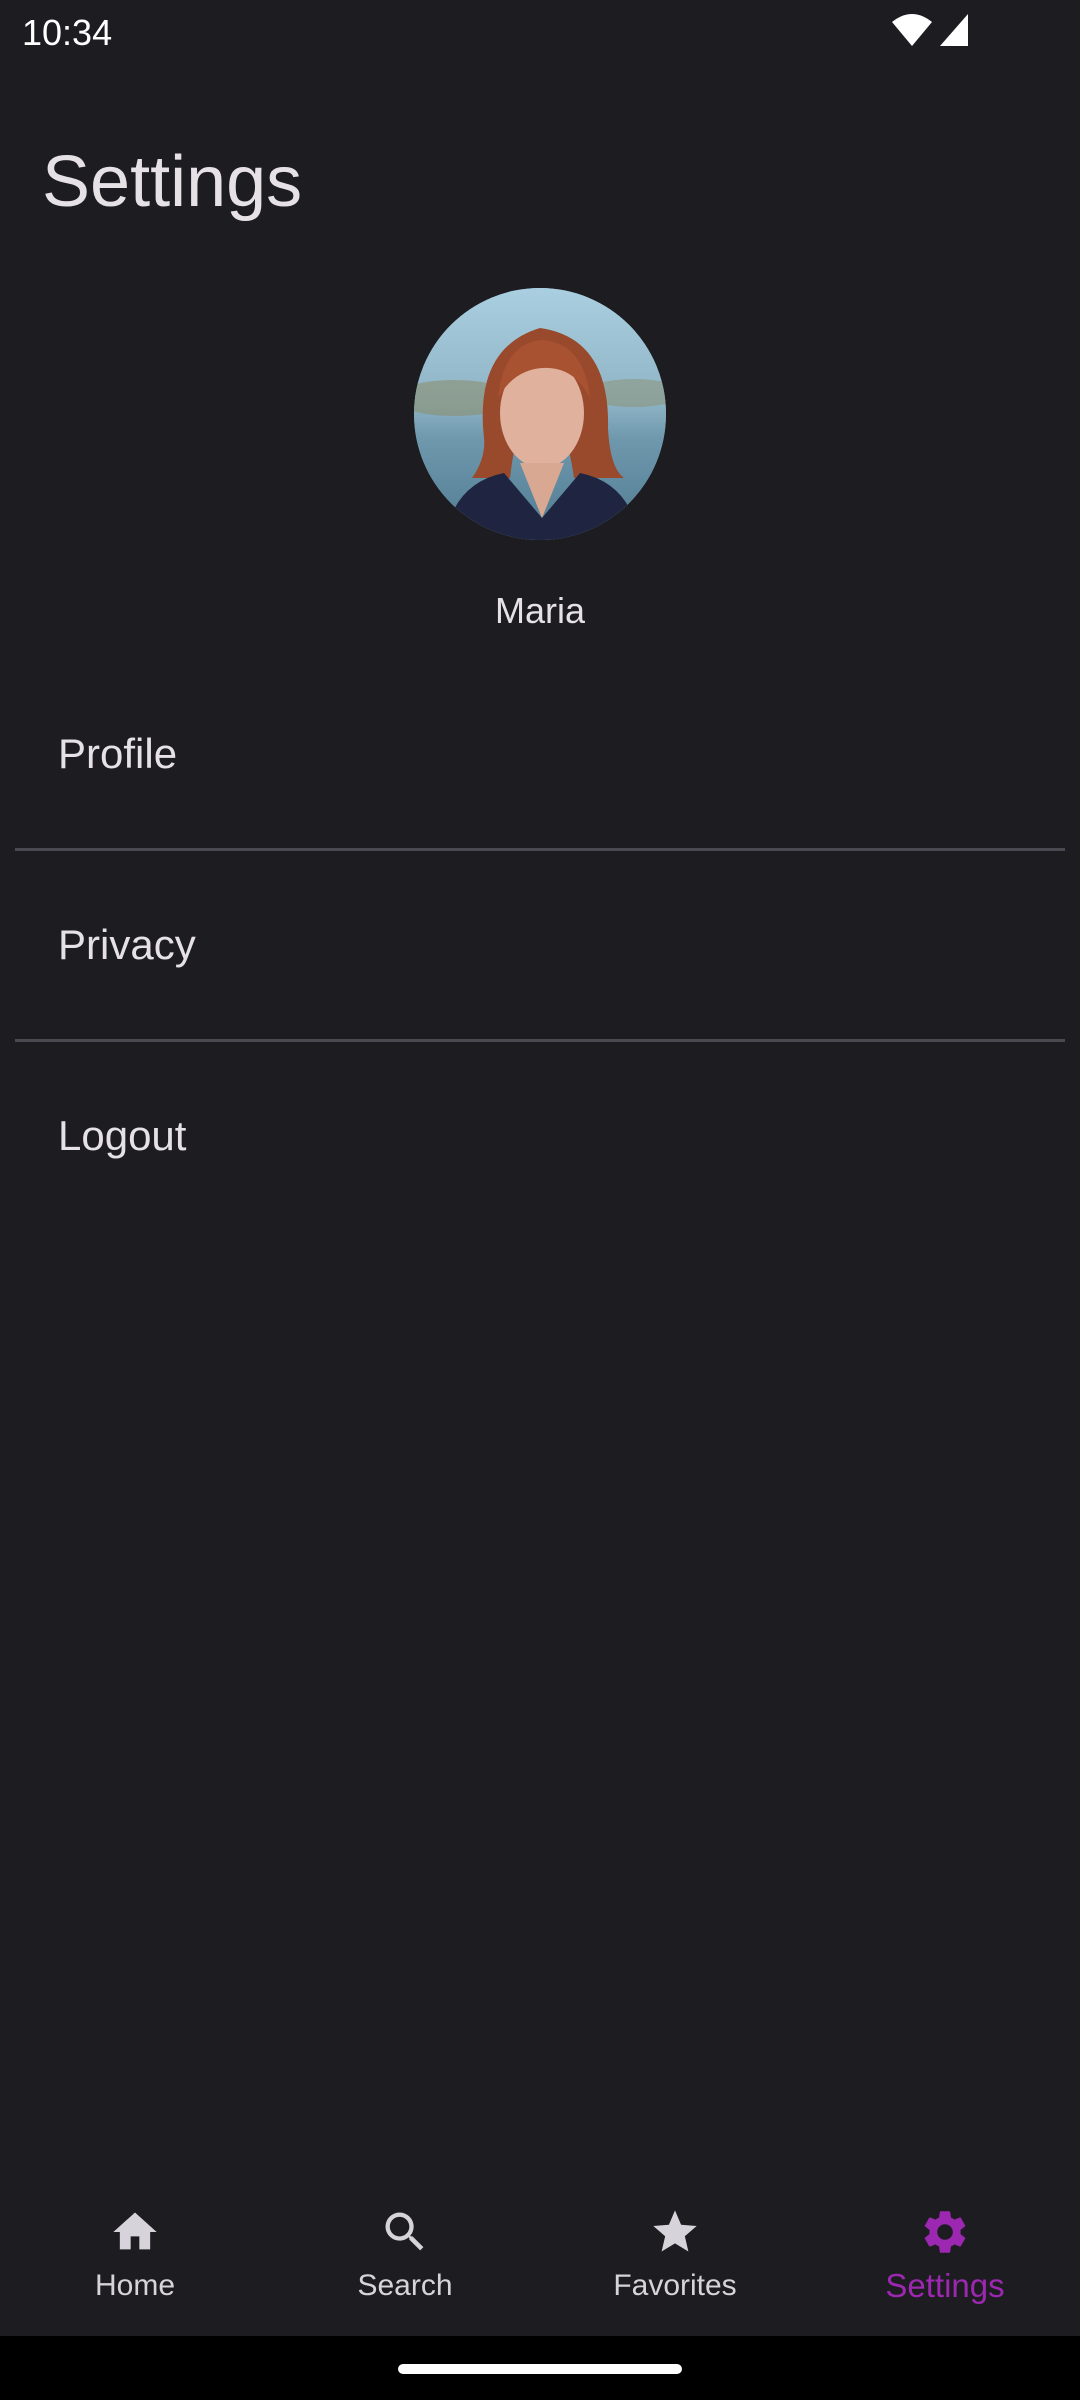 The image size is (1080, 2400). What do you see at coordinates (954, 32) in the screenshot?
I see `cell-signal-icon` at bounding box center [954, 32].